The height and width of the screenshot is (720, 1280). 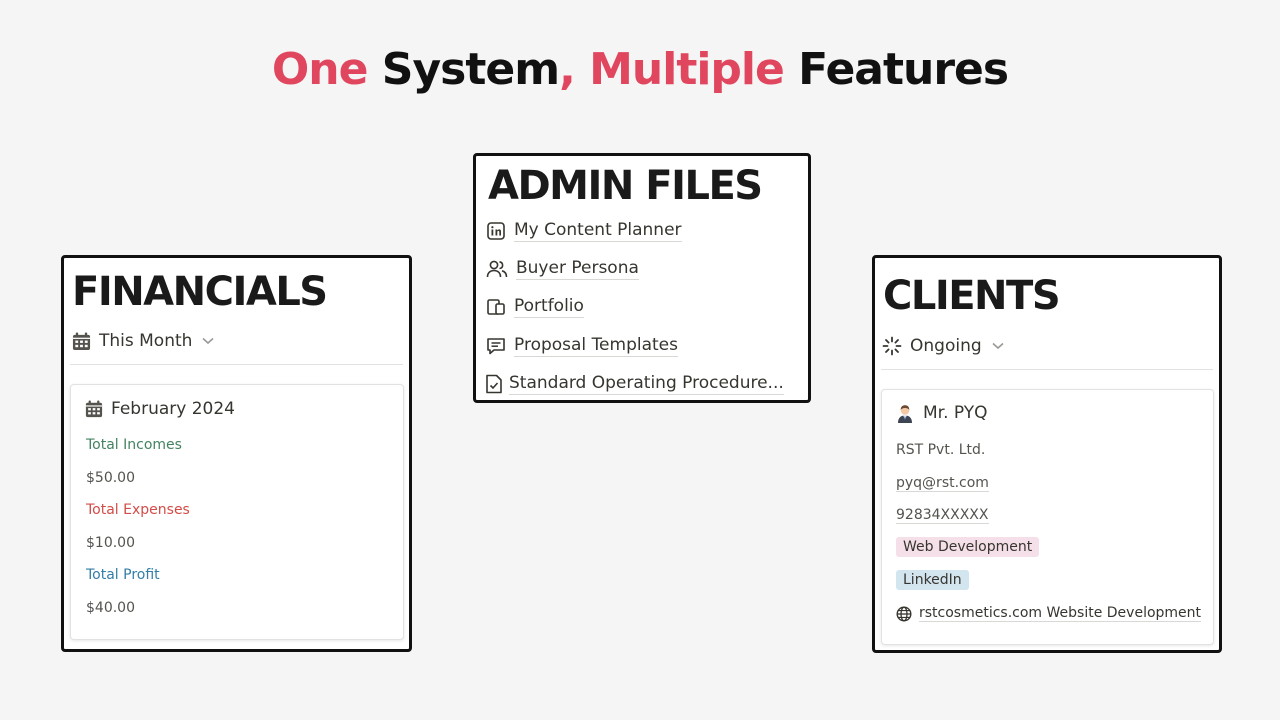 What do you see at coordinates (494, 384) in the screenshot?
I see `document-check-icon` at bounding box center [494, 384].